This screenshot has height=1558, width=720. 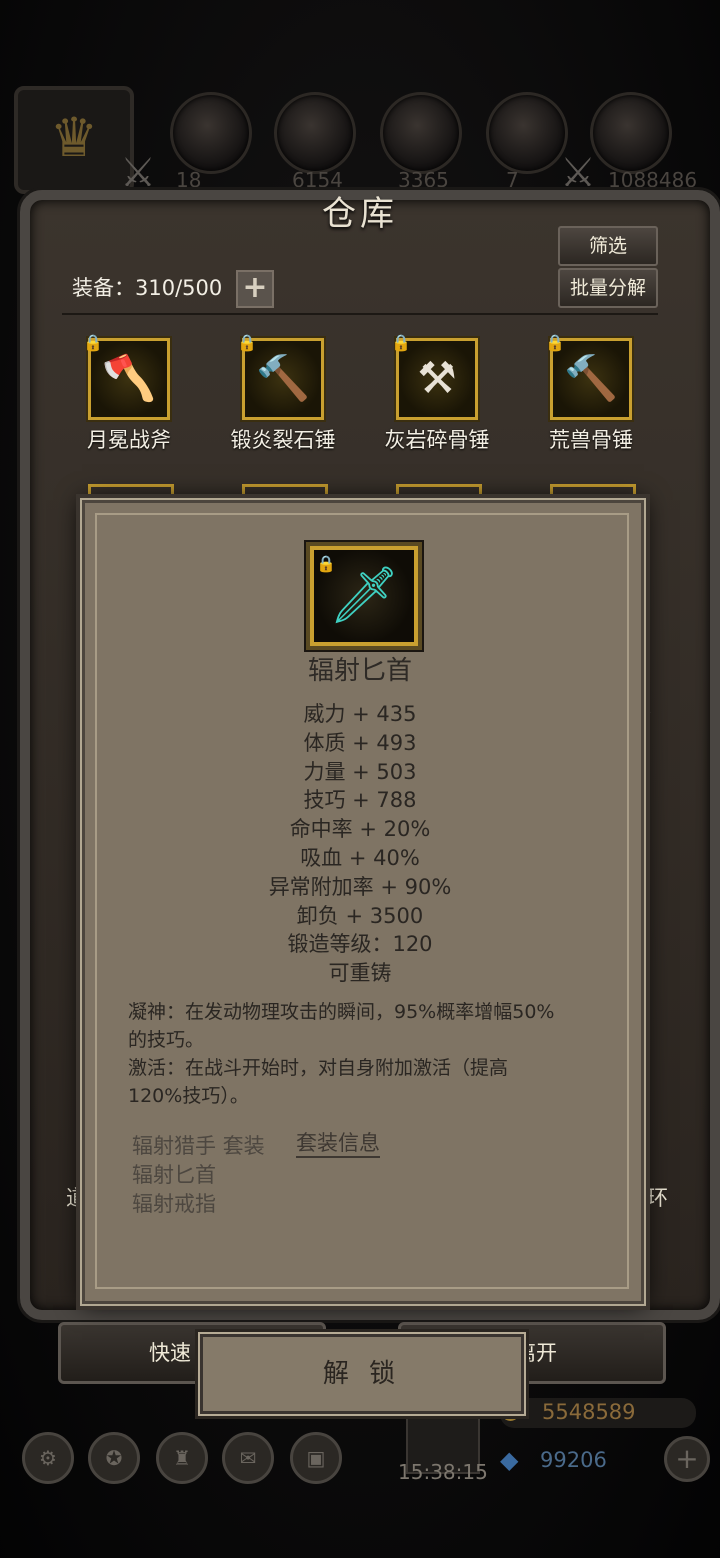 I want to click on desc-line: 120%技巧）。, so click(x=188, y=1096).